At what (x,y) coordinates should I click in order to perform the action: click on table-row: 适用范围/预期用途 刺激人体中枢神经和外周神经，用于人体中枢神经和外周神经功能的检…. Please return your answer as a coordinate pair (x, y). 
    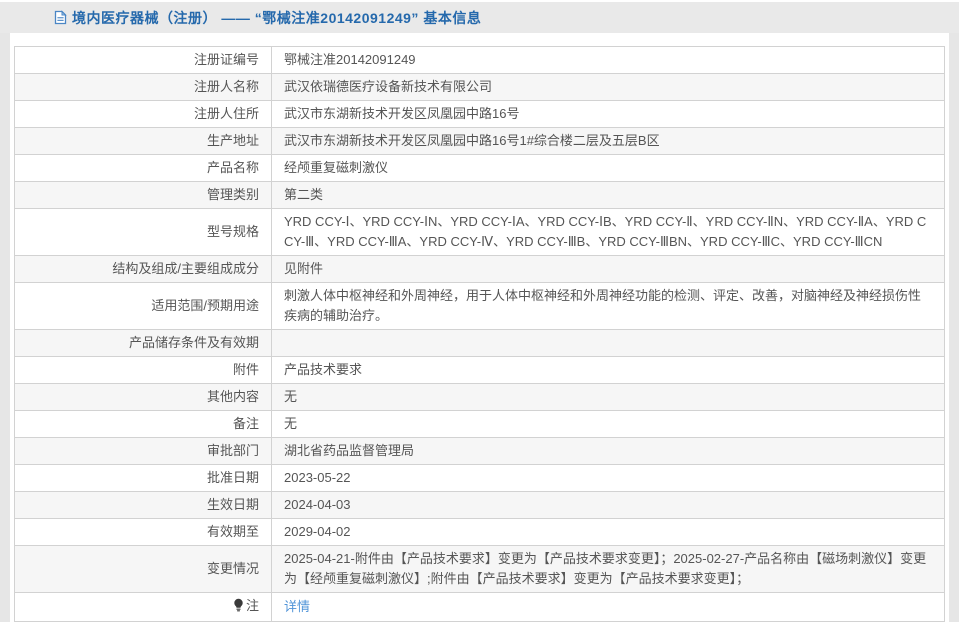
    Looking at the image, I should click on (479, 306).